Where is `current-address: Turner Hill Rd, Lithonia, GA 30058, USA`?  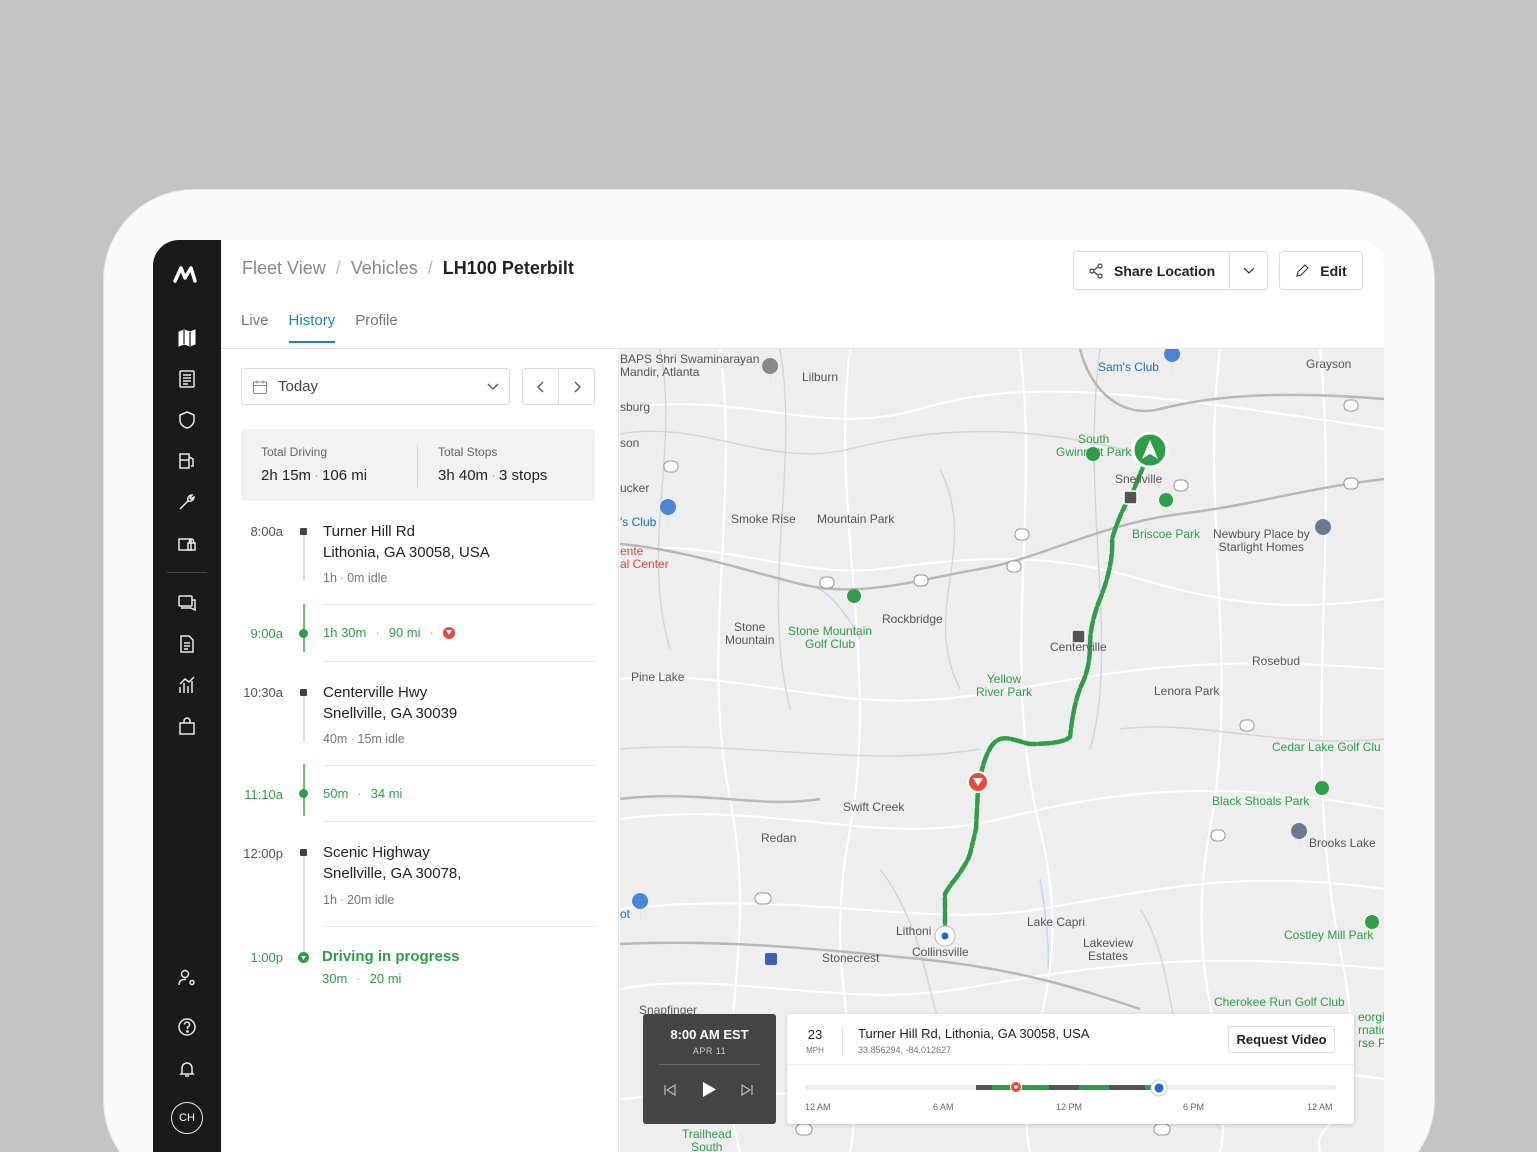
current-address: Turner Hill Rd, Lithonia, GA 30058, USA is located at coordinates (974, 1033).